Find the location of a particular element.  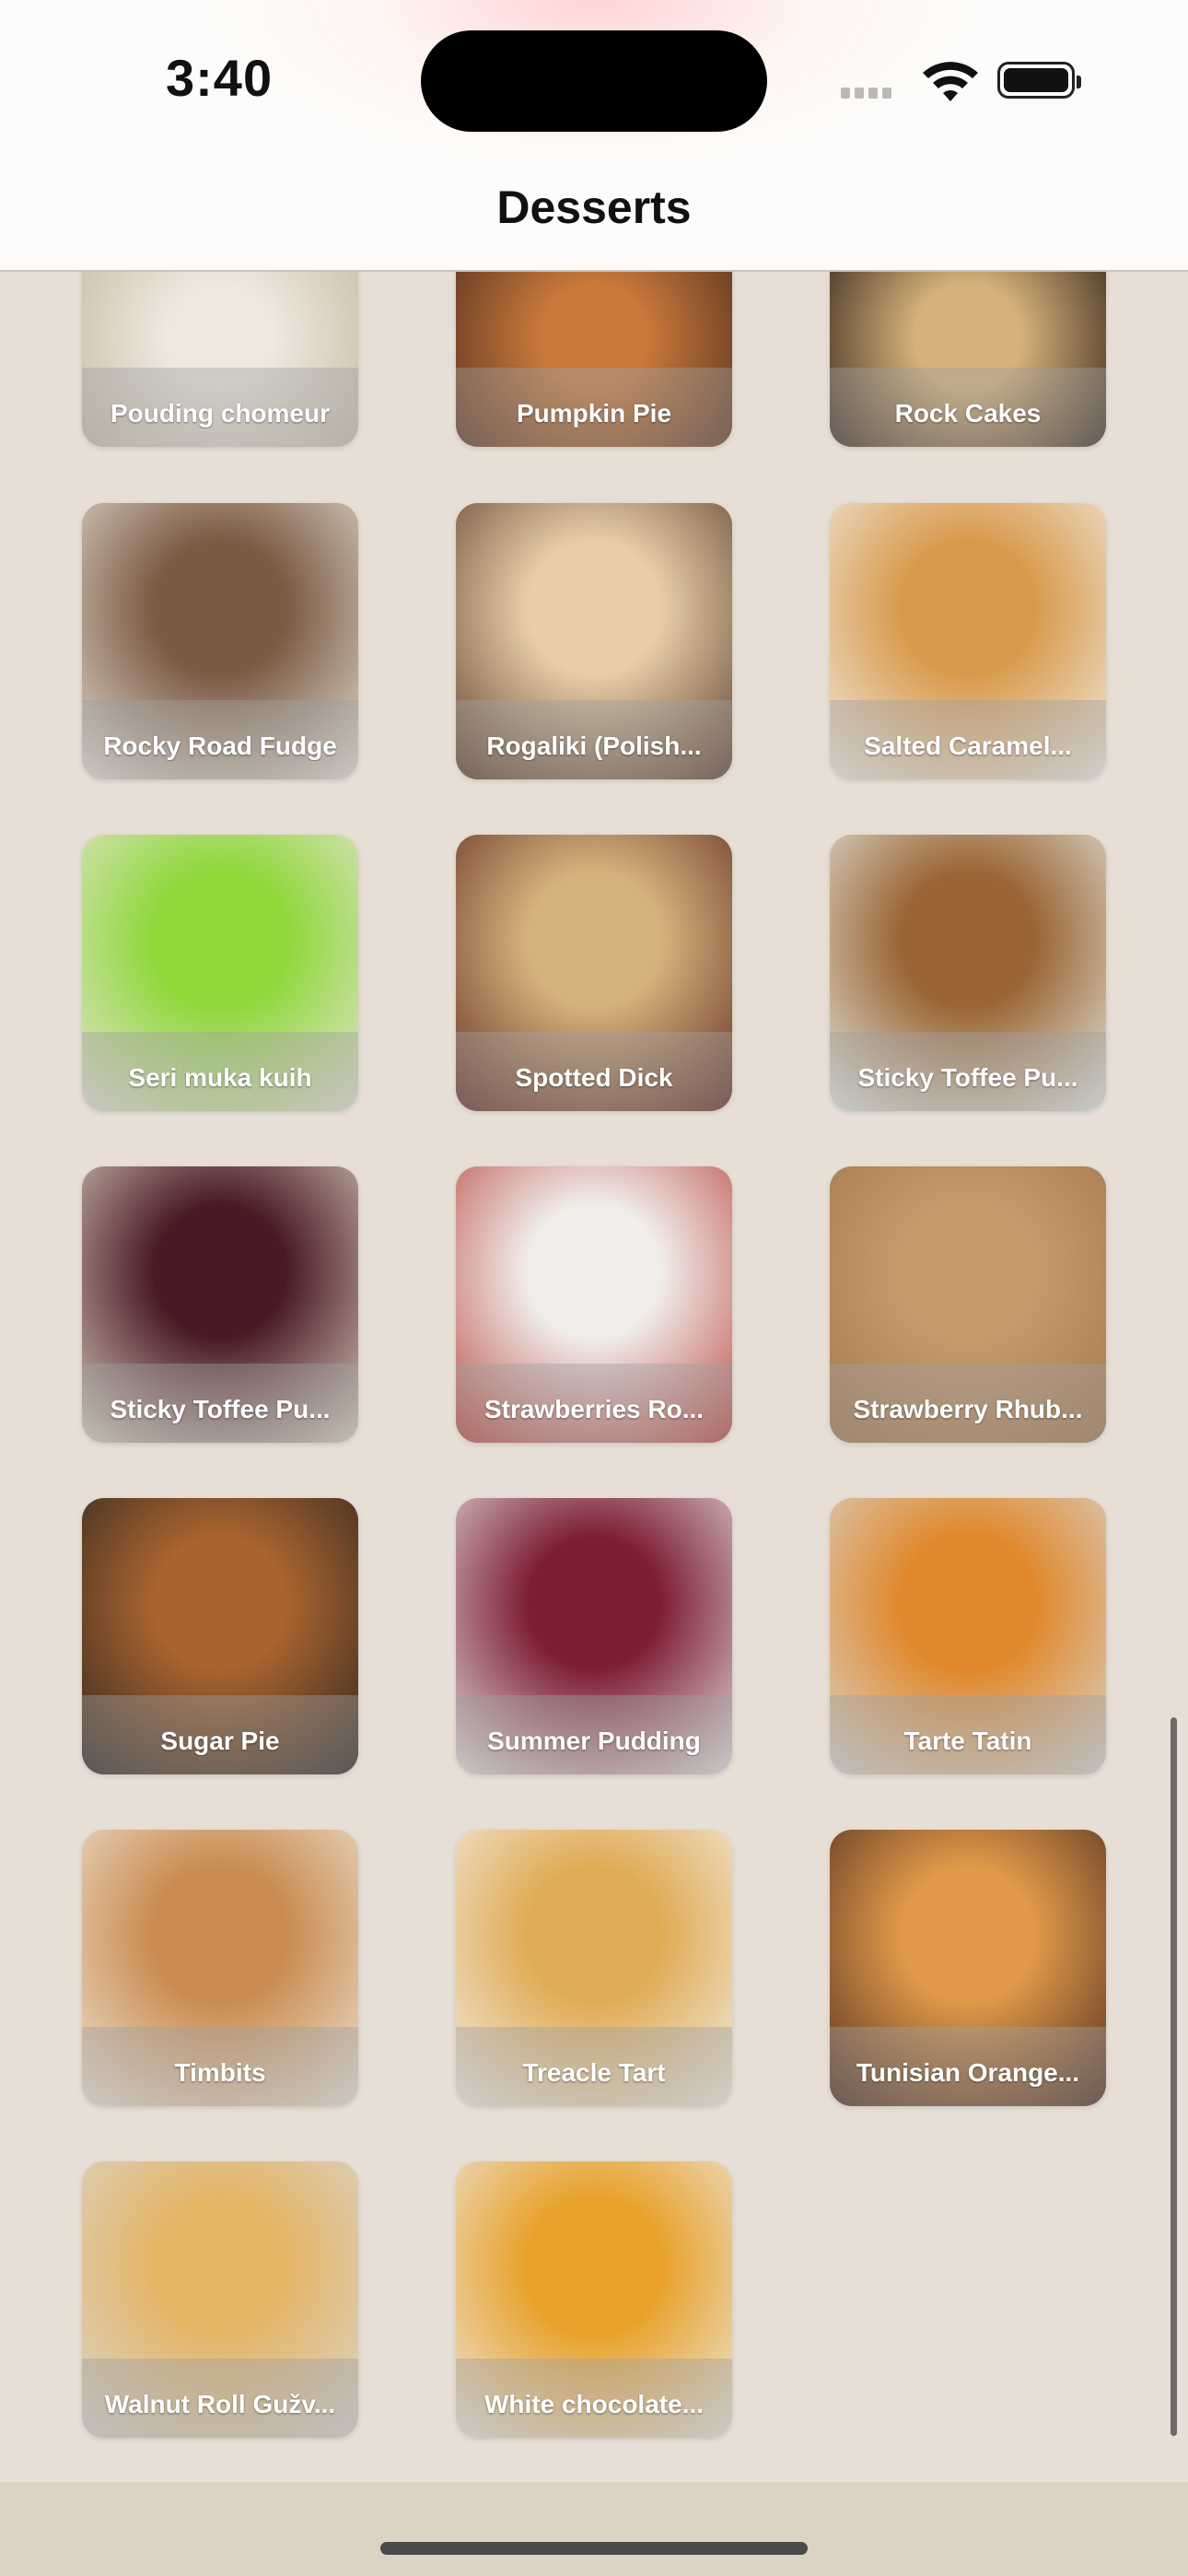

bottom-safe-area is located at coordinates (594, 2529).